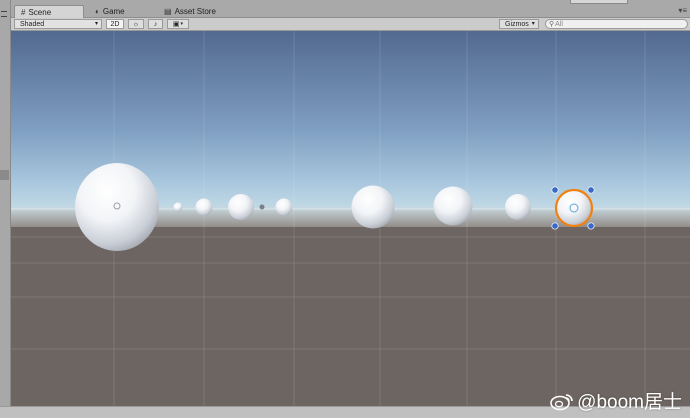 The width and height of the screenshot is (690, 418). What do you see at coordinates (599, 2) in the screenshot?
I see `window-handle` at bounding box center [599, 2].